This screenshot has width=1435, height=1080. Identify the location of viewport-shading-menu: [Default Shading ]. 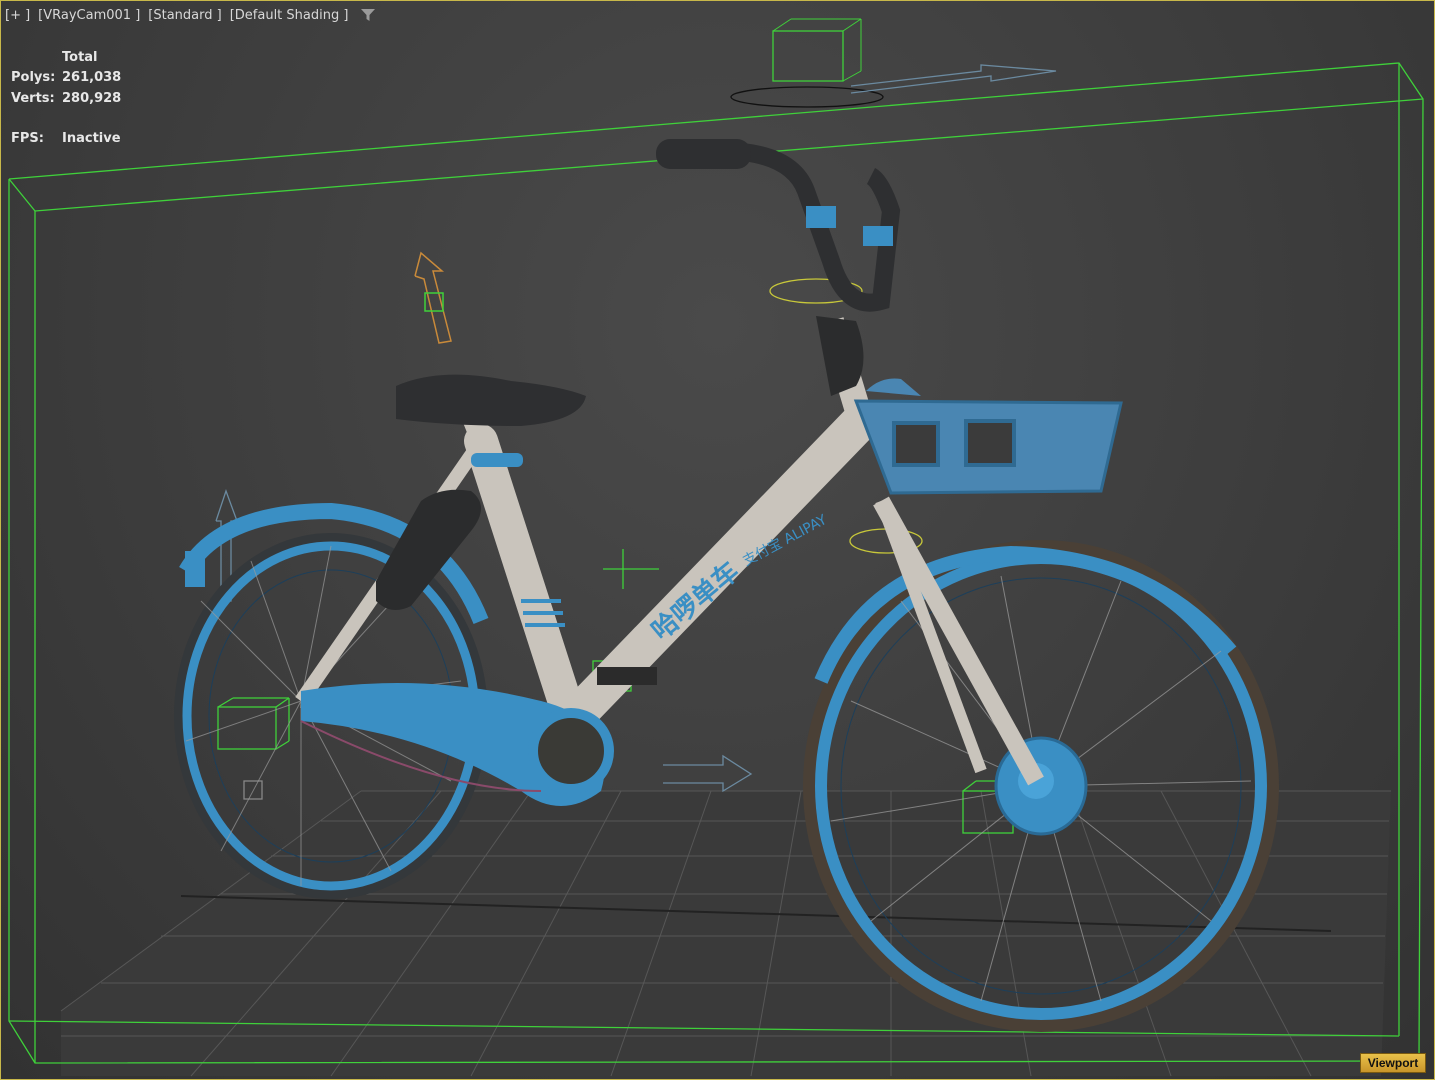
(289, 15).